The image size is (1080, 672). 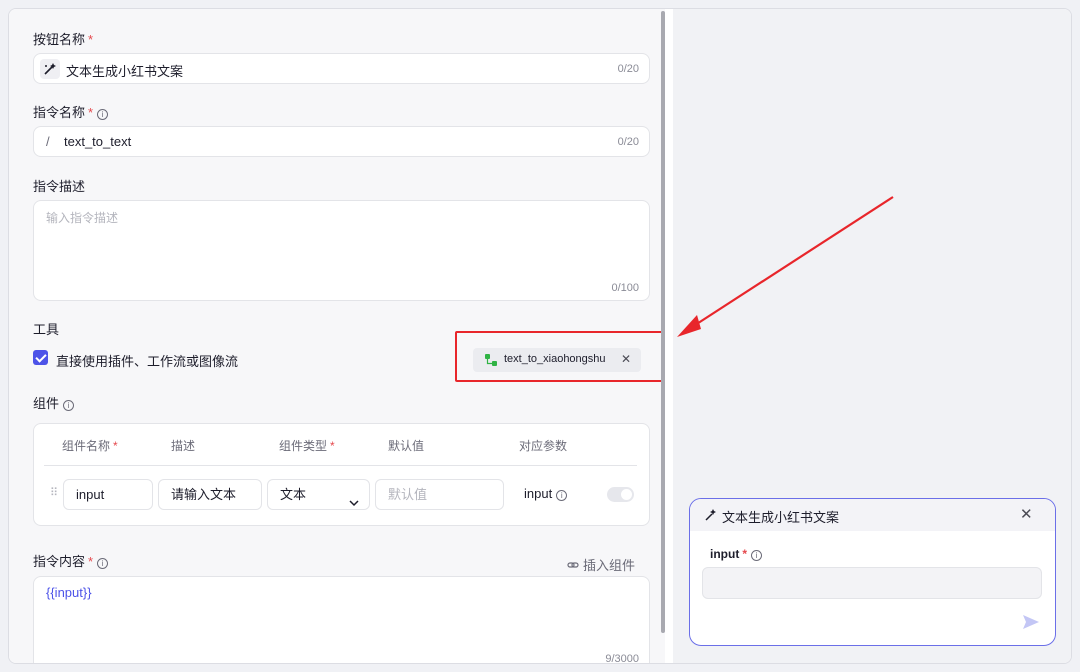 I want to click on dialog-title: 文本生成小红书文案, so click(x=781, y=517).